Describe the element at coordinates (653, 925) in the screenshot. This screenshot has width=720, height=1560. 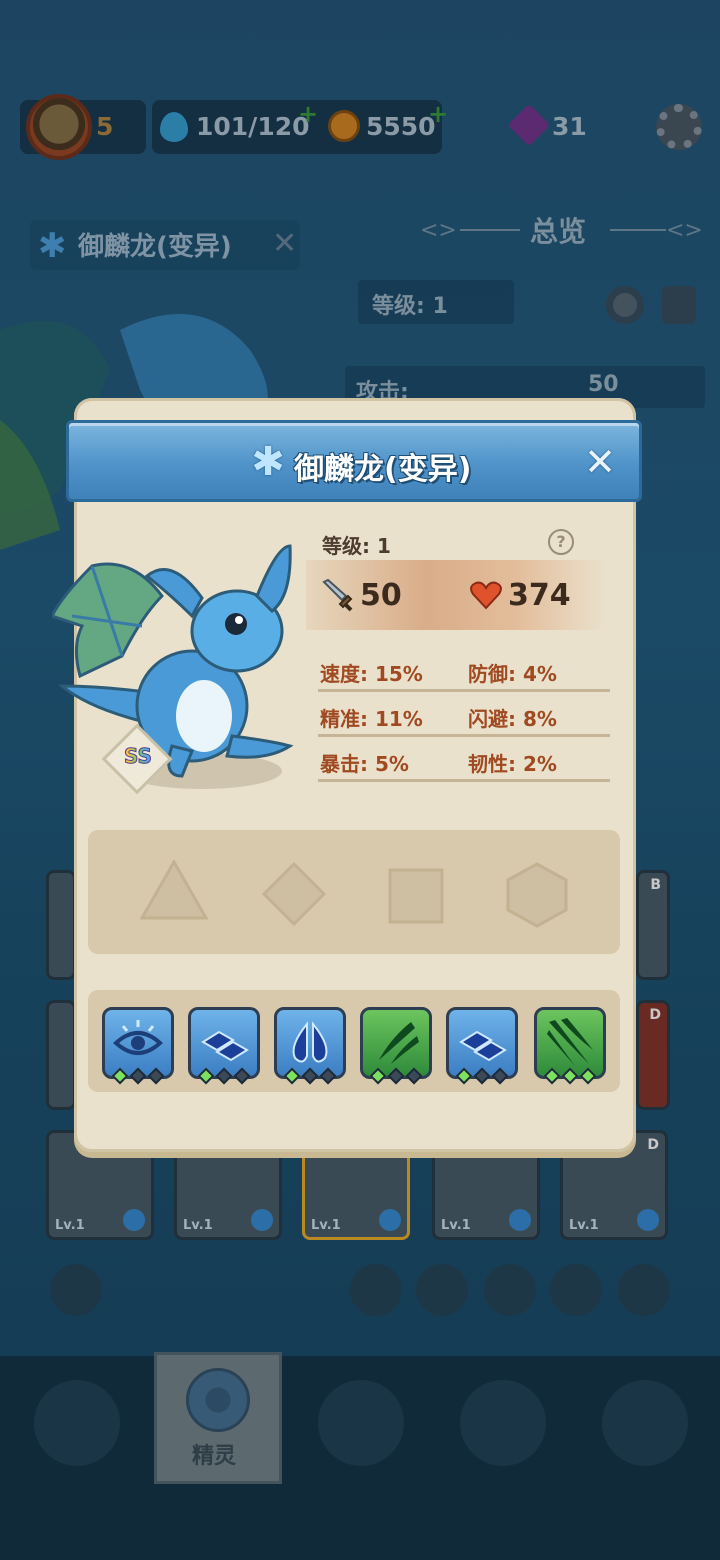
I see `bg-creature-card: B` at that location.